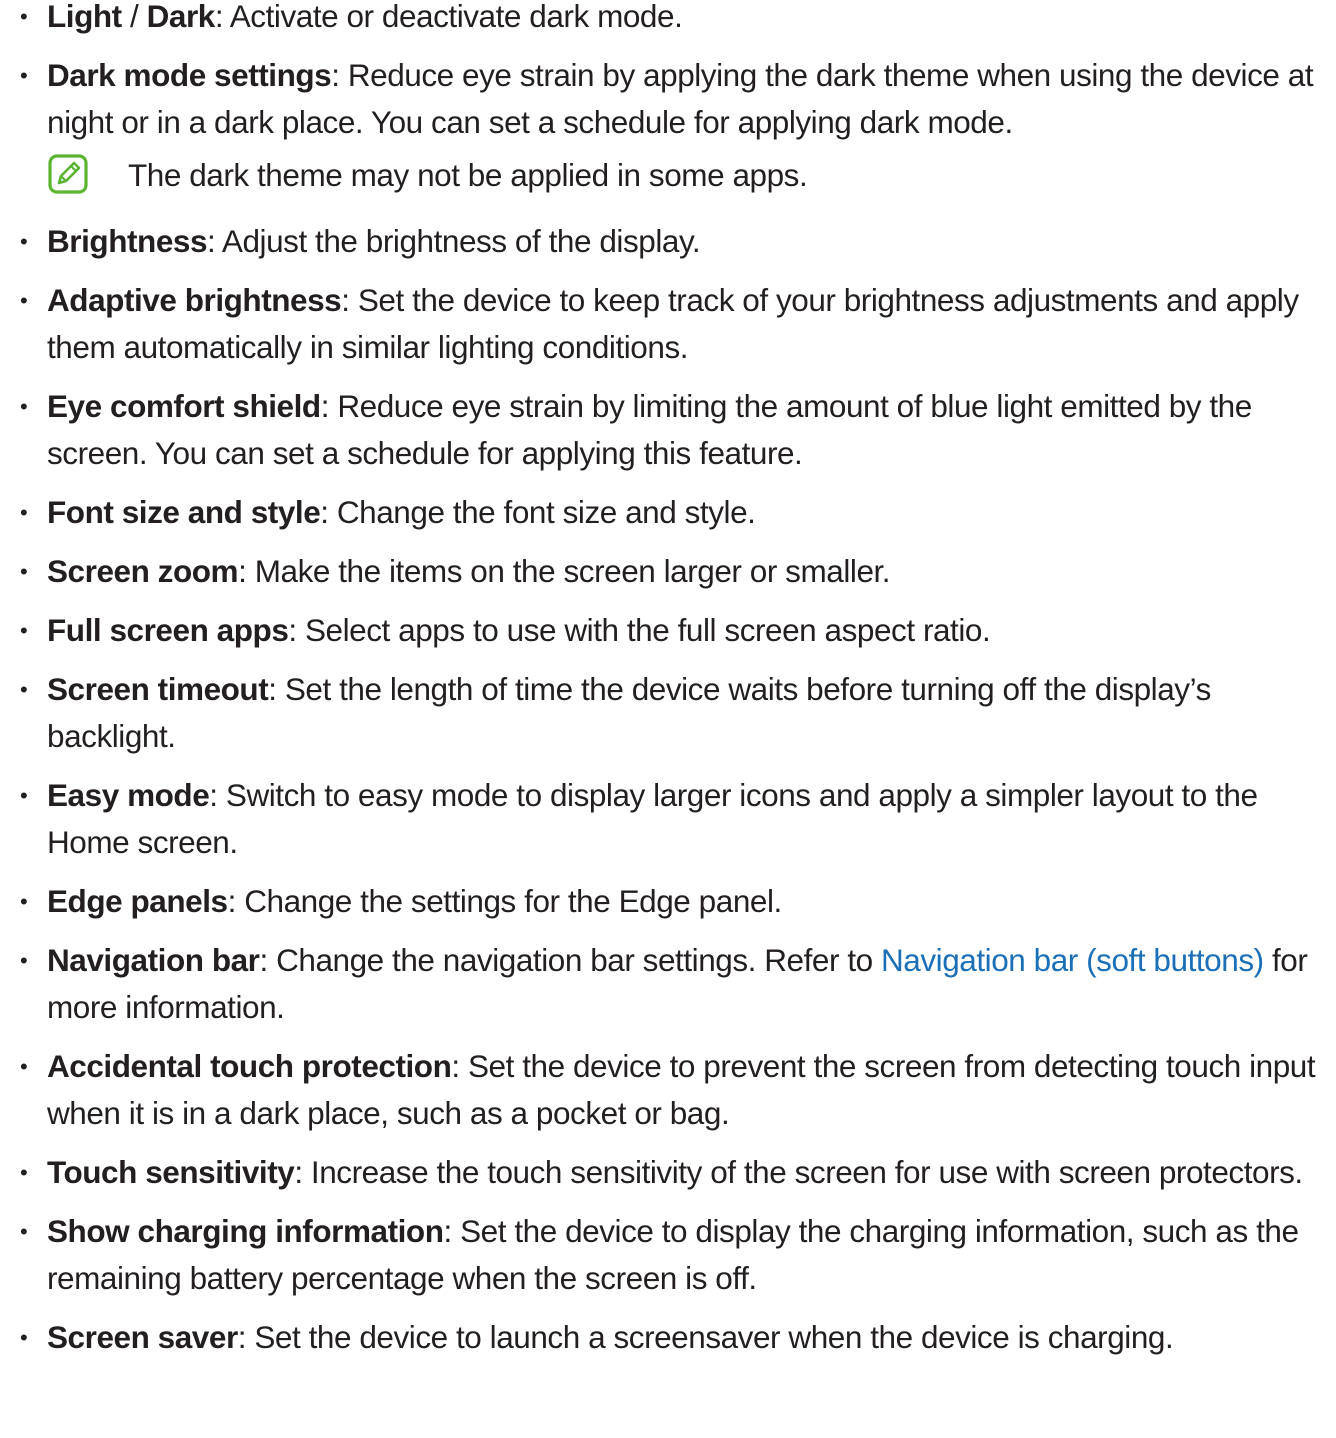 The height and width of the screenshot is (1438, 1336). I want to click on navigation-bar-link: Navigation bar (soft buttons), so click(1072, 960).